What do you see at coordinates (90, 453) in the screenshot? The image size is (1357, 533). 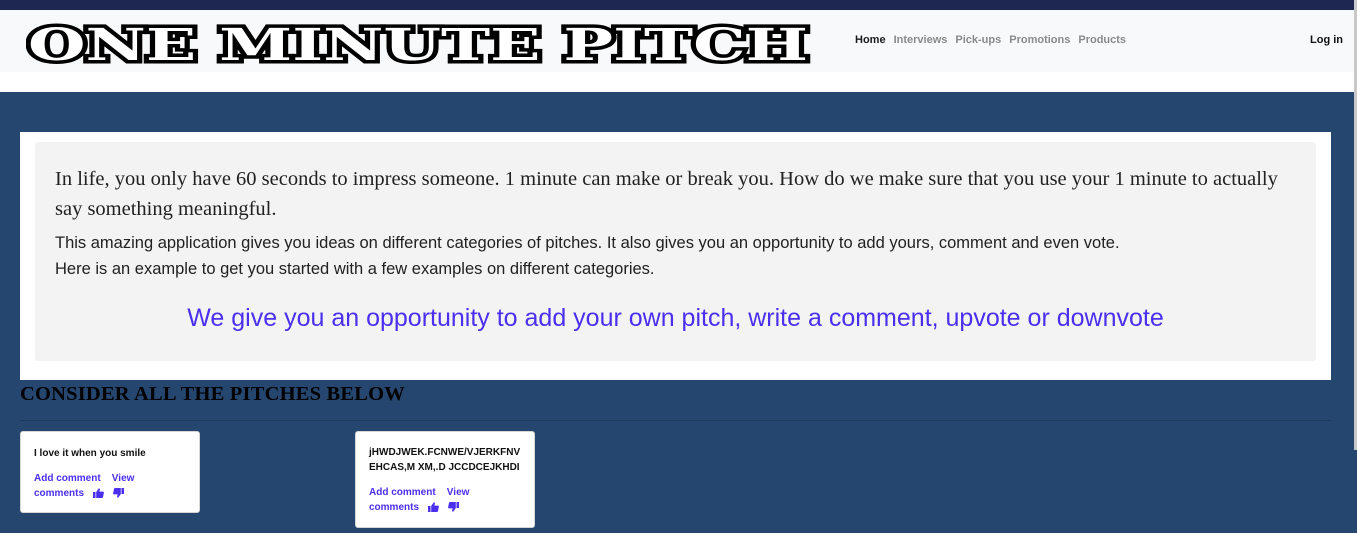 I see `pitch-text: I love it when you smile` at bounding box center [90, 453].